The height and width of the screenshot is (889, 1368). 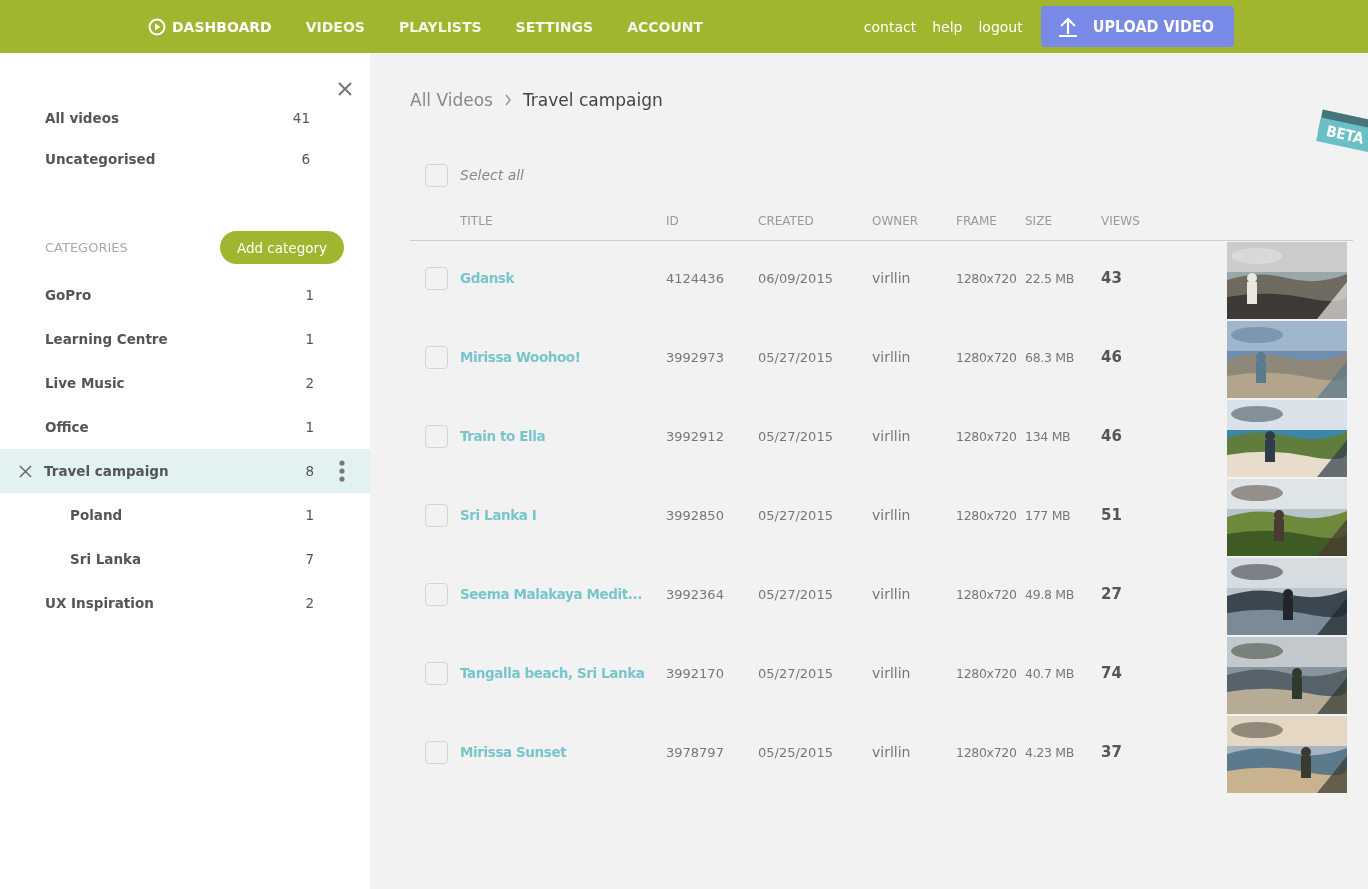 I want to click on add-category-button: Add category, so click(x=281, y=247).